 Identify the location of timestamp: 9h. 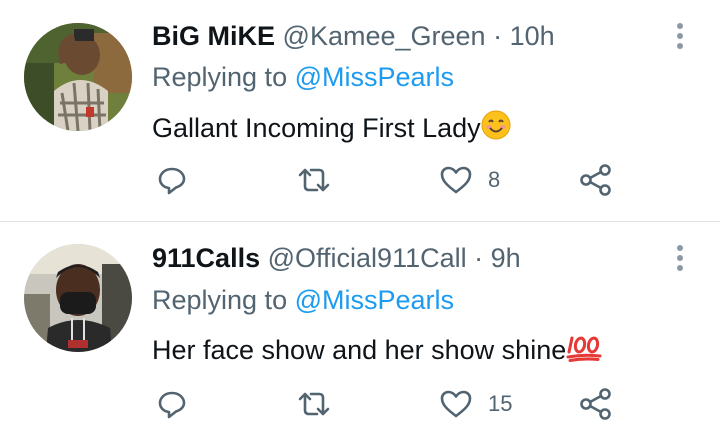
(506, 258).